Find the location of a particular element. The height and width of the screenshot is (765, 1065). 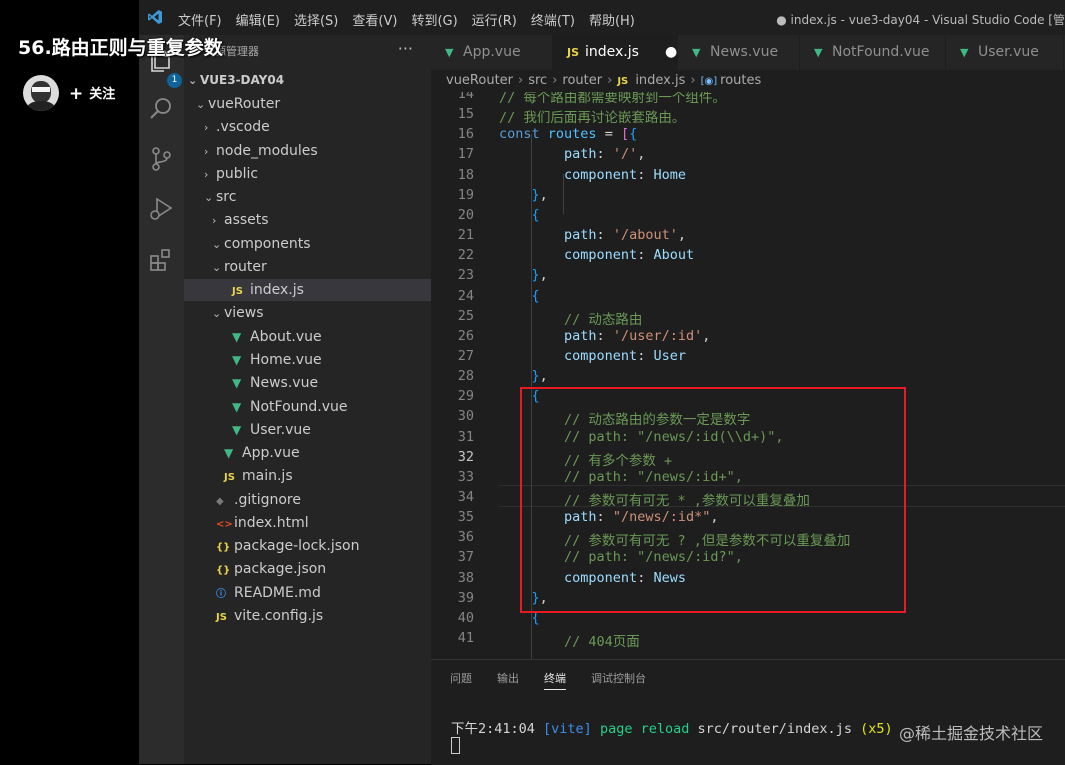

tree-item: {} package-lock.json is located at coordinates (307, 546).